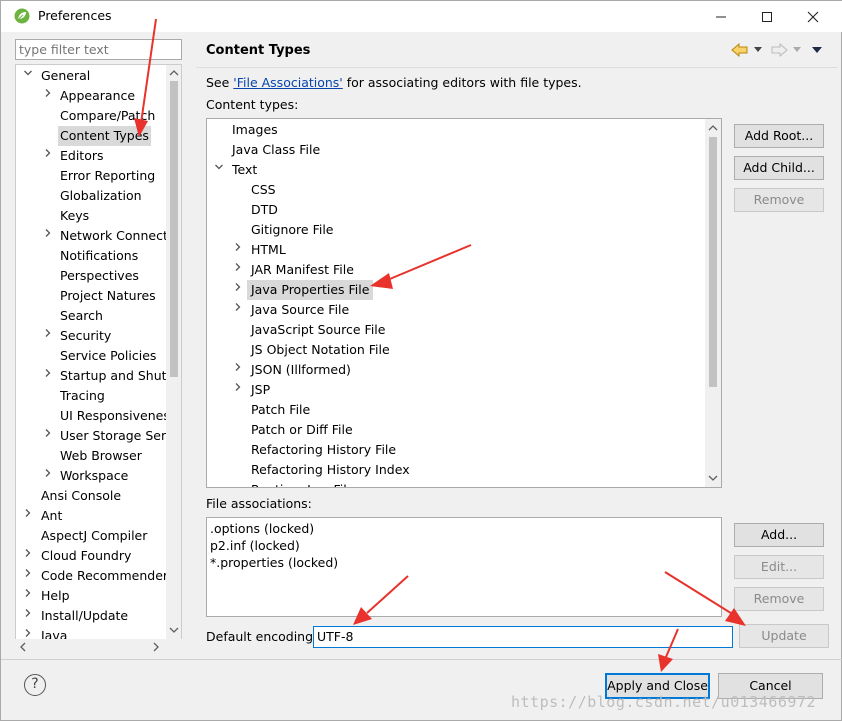  I want to click on tree-item: Content Types, so click(91, 136).